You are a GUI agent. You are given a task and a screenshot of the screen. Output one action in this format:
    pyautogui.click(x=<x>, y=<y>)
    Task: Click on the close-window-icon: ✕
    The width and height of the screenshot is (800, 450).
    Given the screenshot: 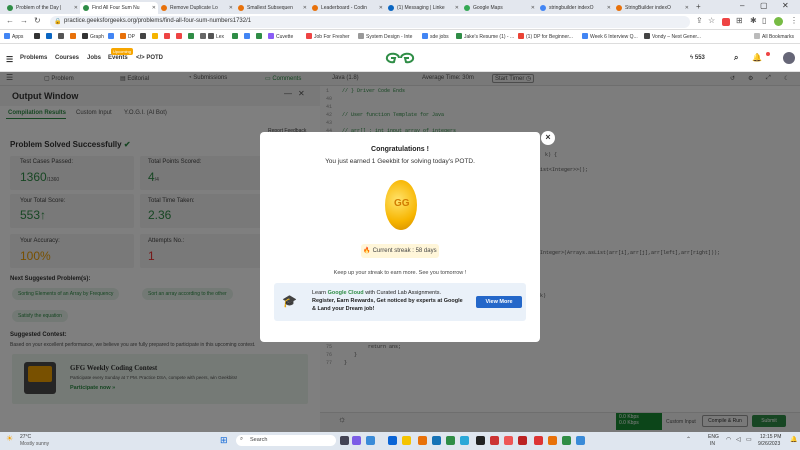 What is the action you would take?
    pyautogui.click(x=785, y=5)
    